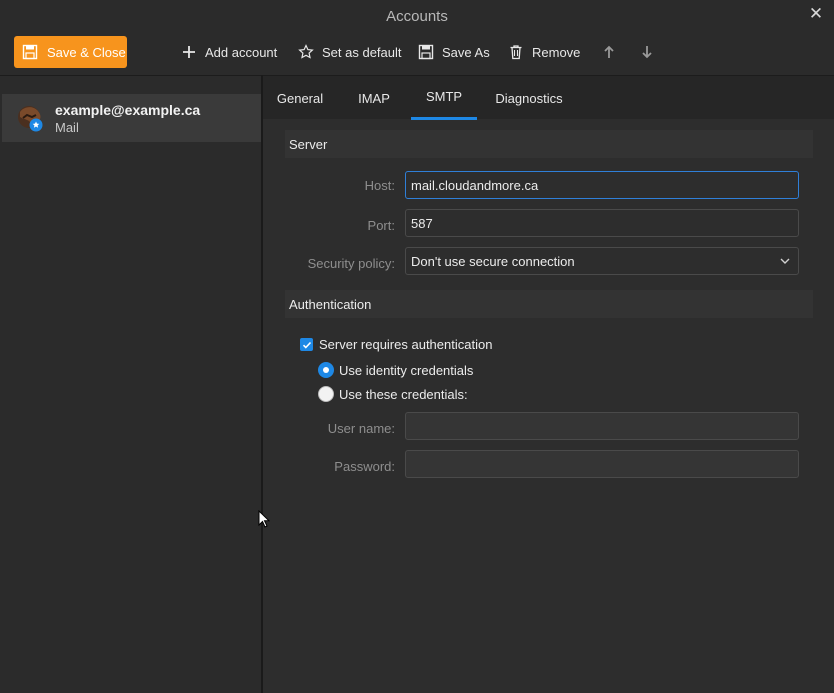 Image resolution: width=834 pixels, height=693 pixels. What do you see at coordinates (816, 14) in the screenshot?
I see `close-icon: ✕` at bounding box center [816, 14].